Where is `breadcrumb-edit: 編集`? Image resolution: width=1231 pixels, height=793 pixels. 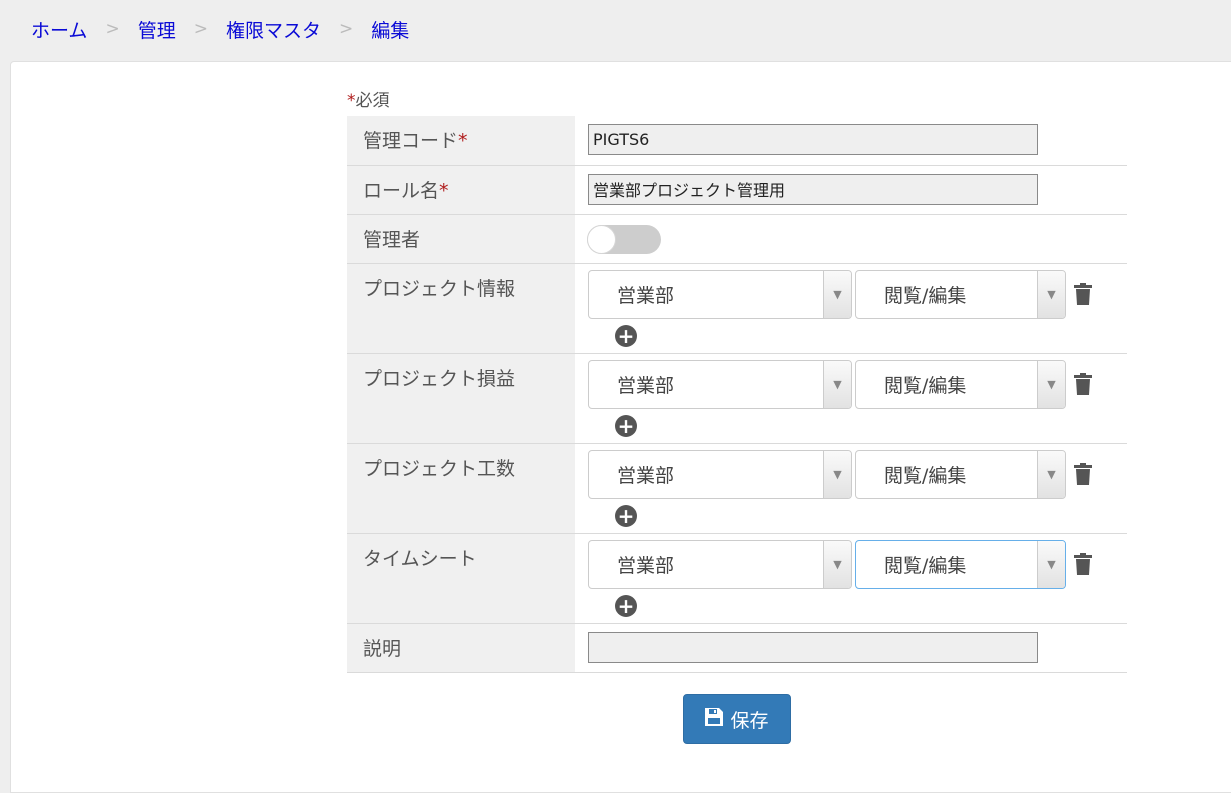 breadcrumb-edit: 編集 is located at coordinates (390, 29).